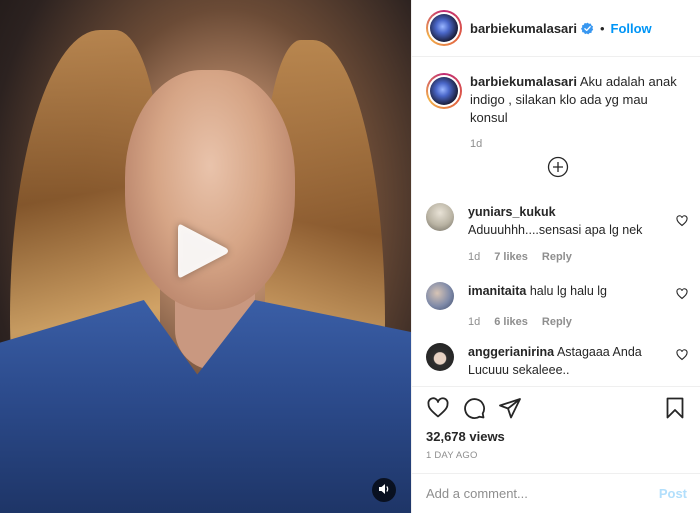  I want to click on comment-text: Aduuuhhh....sensasi apa lg nek, so click(555, 230).